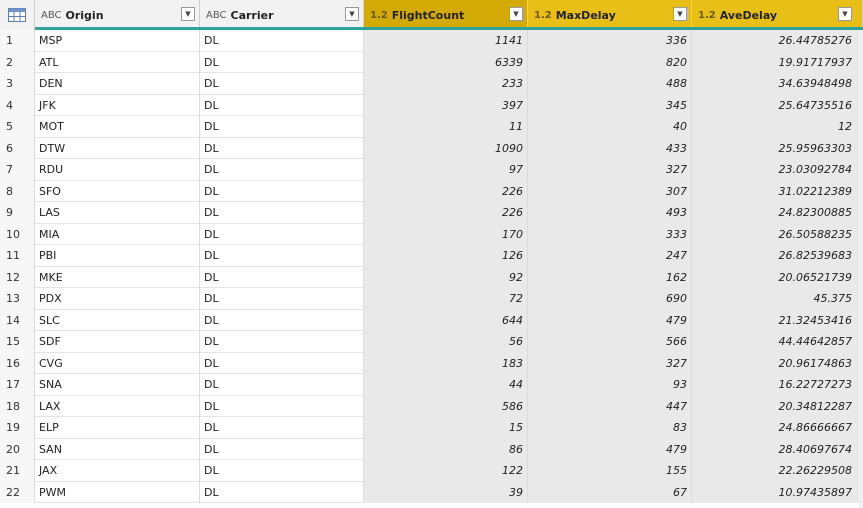 The image size is (863, 508). Describe the element at coordinates (117, 342) in the screenshot. I see `cell-origin: SDF` at that location.